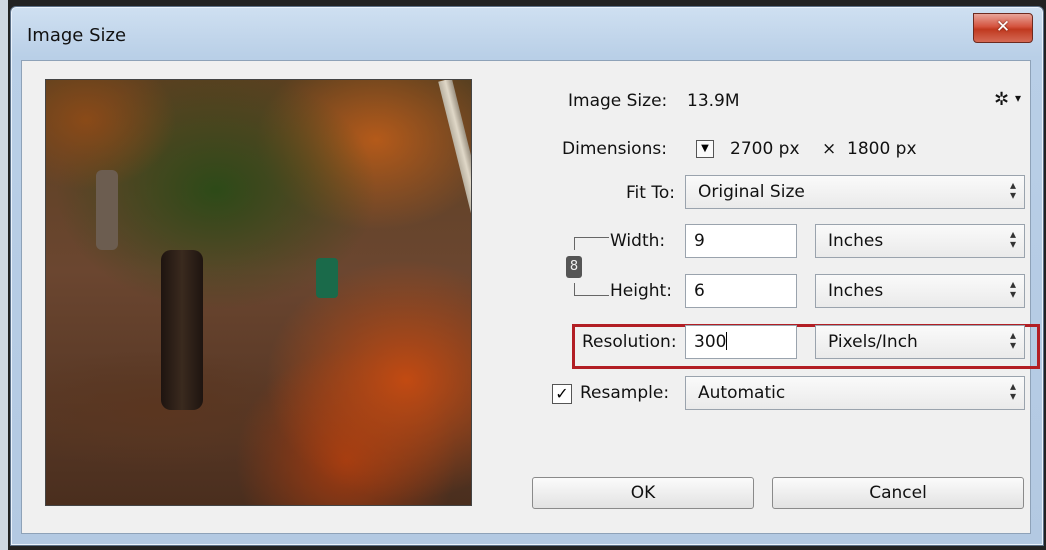 The width and height of the screenshot is (1046, 550). I want to click on height-input: 6, so click(741, 291).